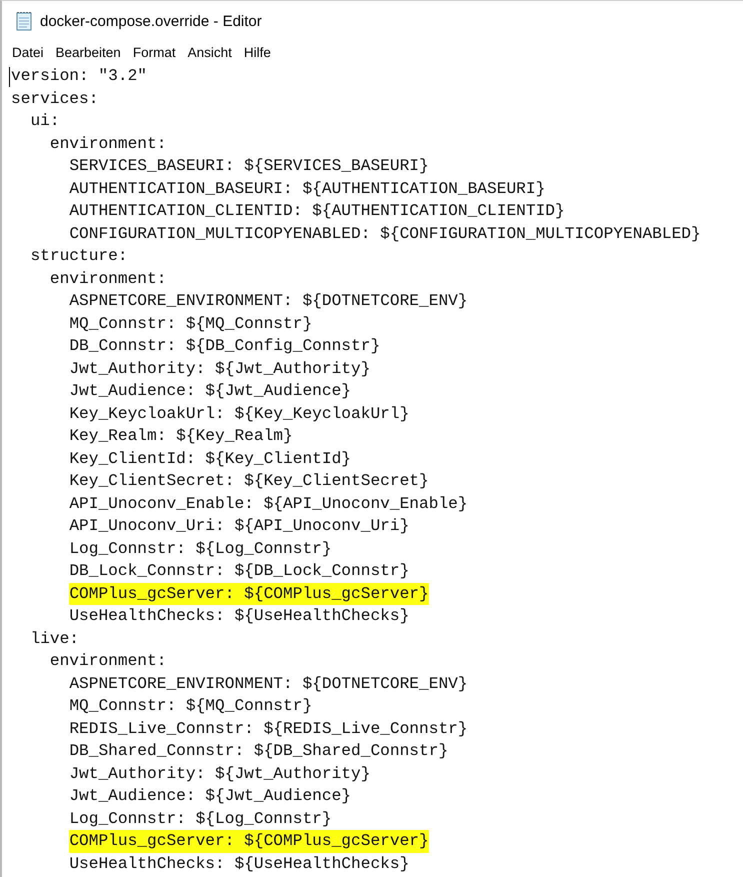 The height and width of the screenshot is (877, 743). I want to click on code-line: Key_KeycloakUrl: ${Key_KeycloakUrl}, so click(239, 414).